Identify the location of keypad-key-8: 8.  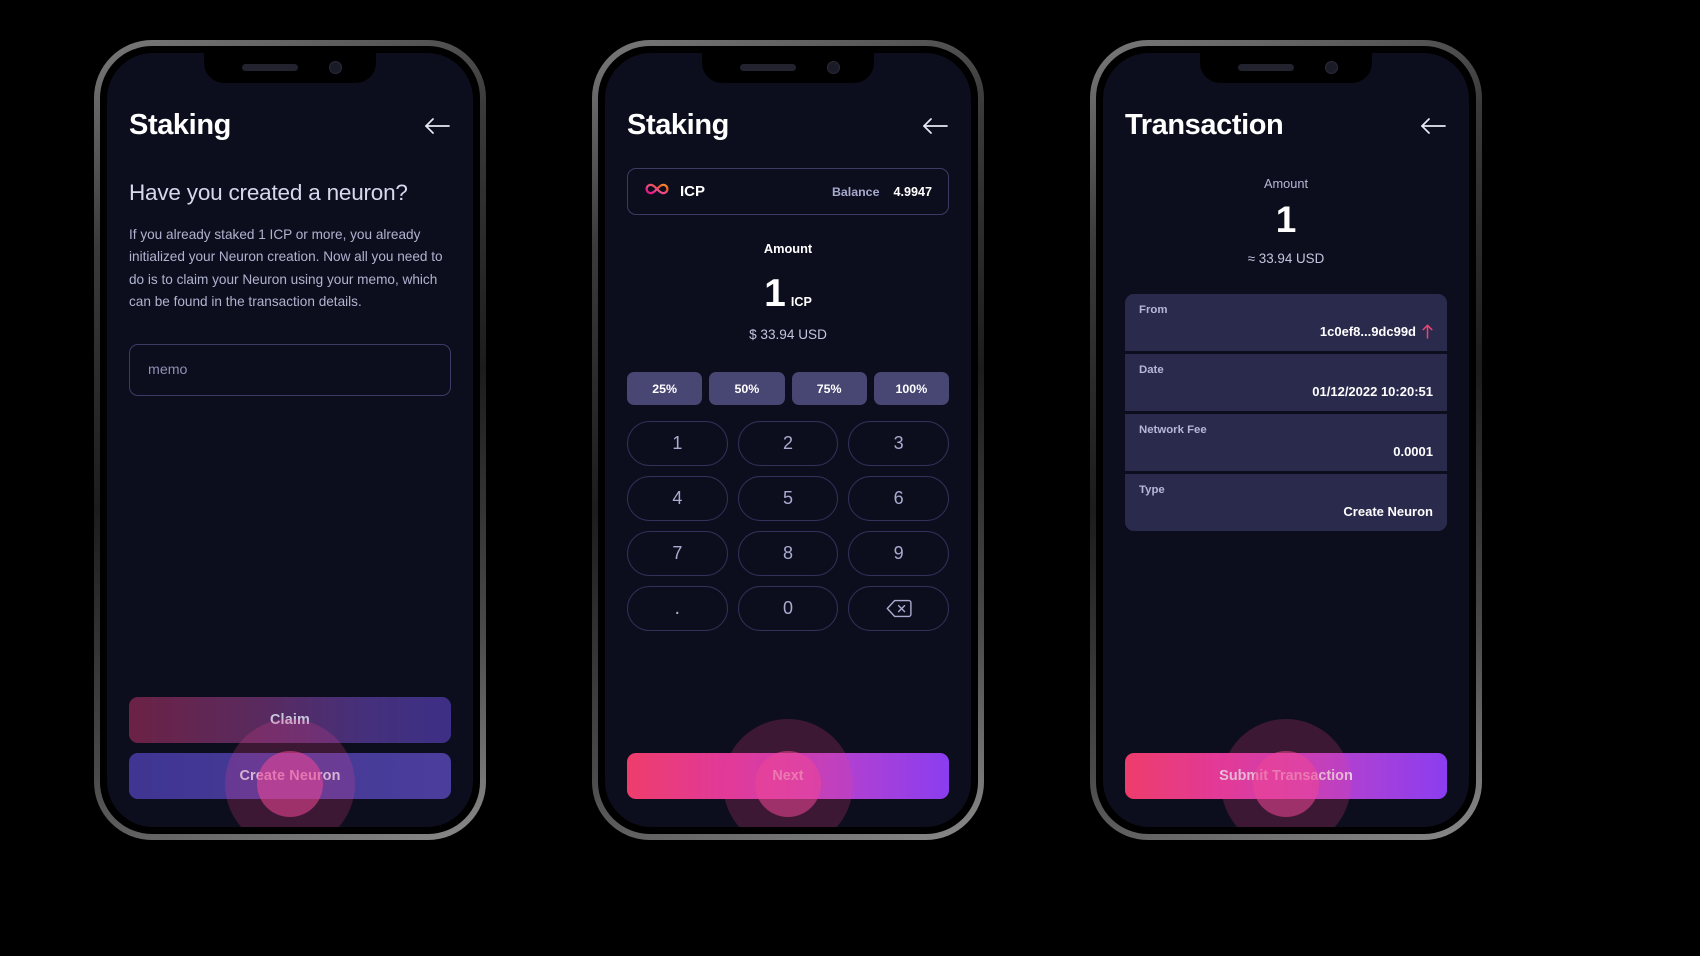
(788, 553).